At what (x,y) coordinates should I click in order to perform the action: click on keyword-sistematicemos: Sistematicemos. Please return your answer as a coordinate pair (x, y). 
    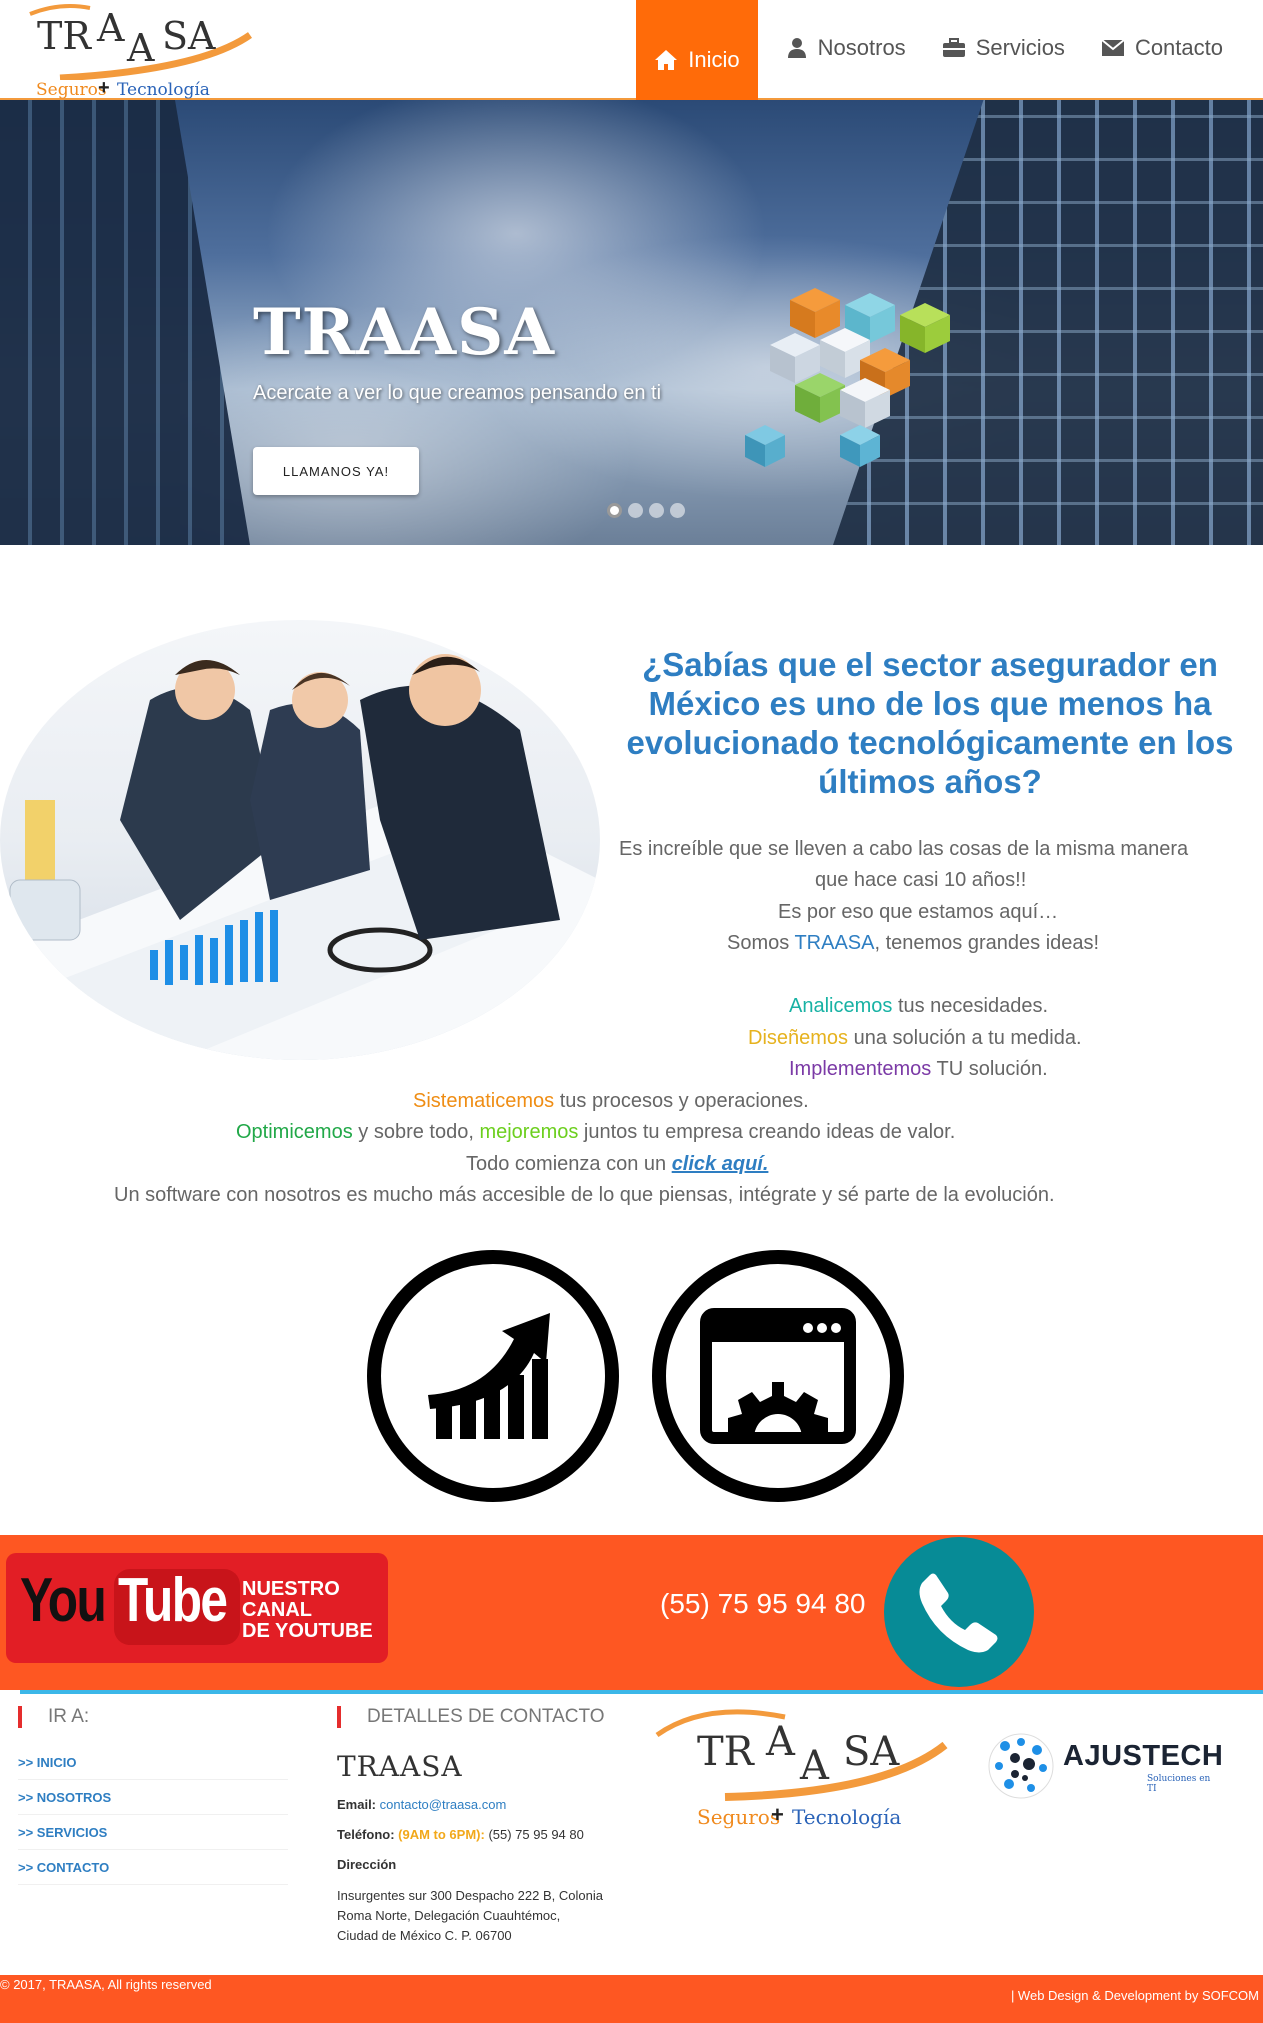
    Looking at the image, I should click on (484, 1101).